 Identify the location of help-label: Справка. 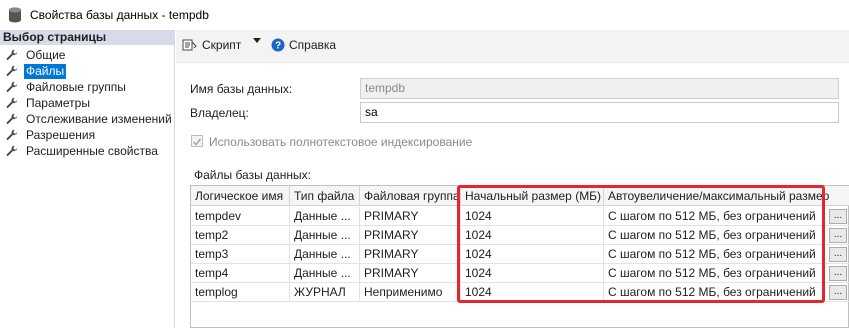
(313, 45).